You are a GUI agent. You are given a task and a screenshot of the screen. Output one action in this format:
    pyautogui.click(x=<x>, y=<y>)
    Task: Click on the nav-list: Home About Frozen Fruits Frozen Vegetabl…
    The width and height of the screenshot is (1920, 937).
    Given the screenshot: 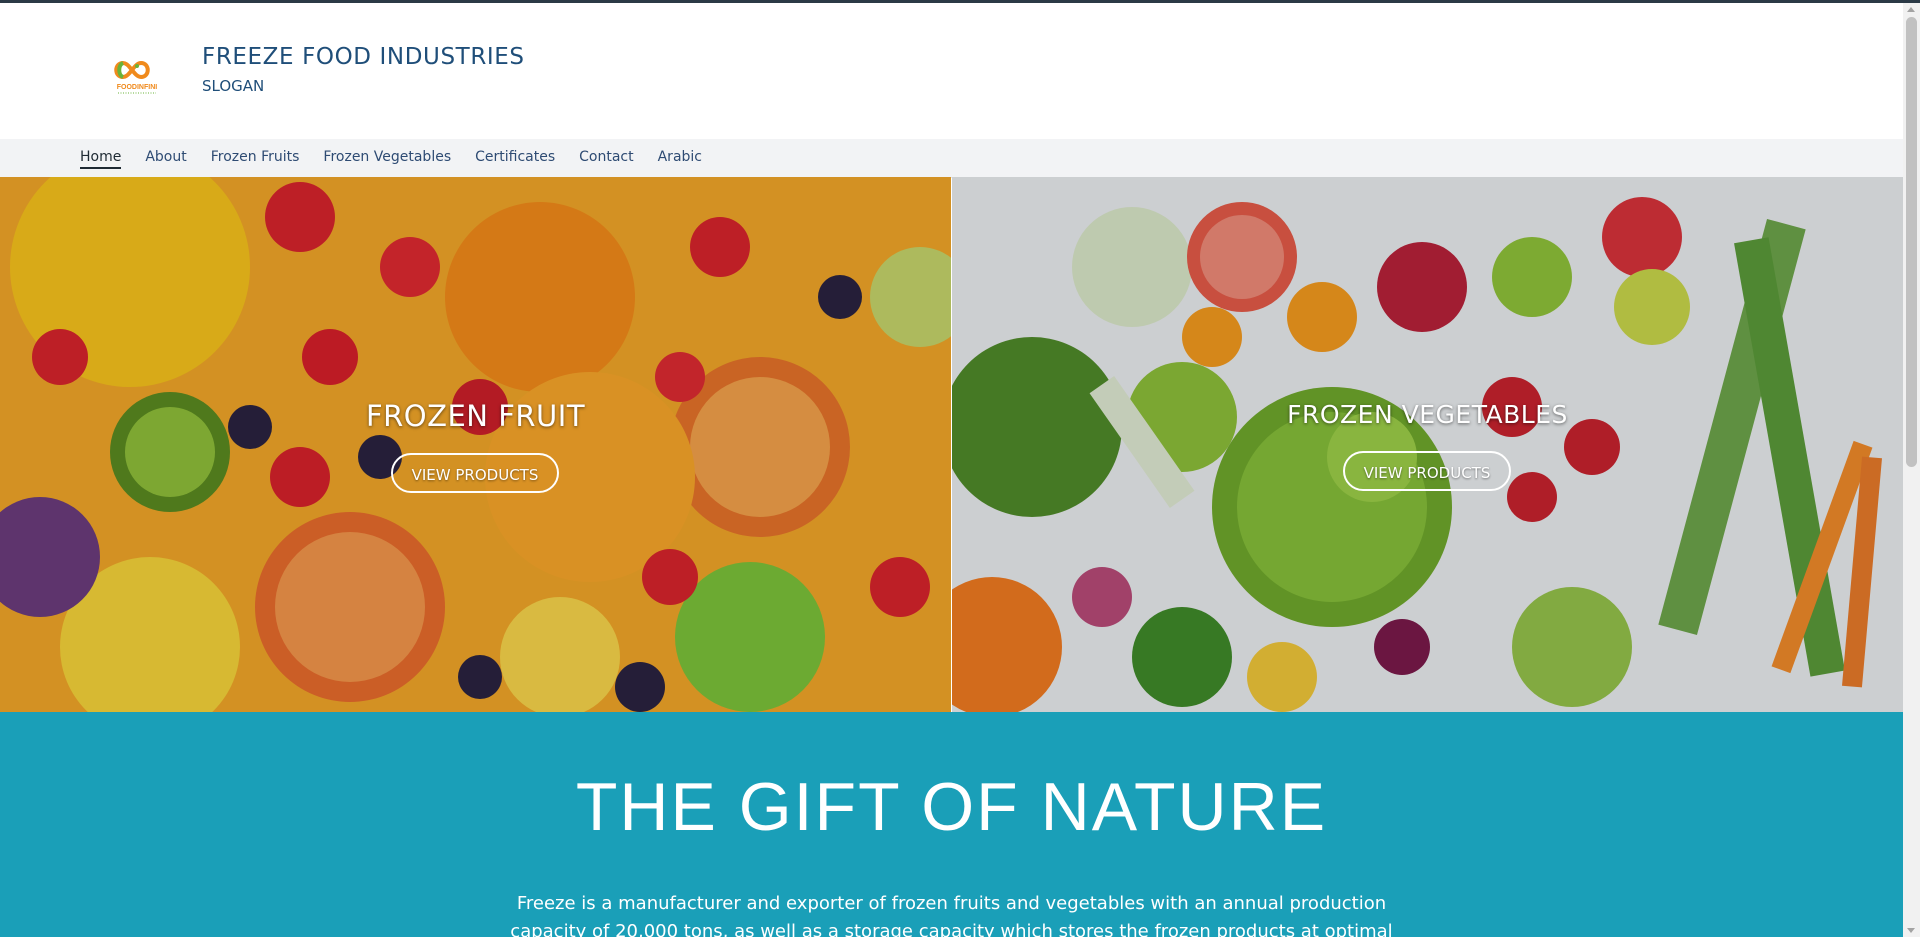 What is the action you would take?
    pyautogui.click(x=391, y=159)
    